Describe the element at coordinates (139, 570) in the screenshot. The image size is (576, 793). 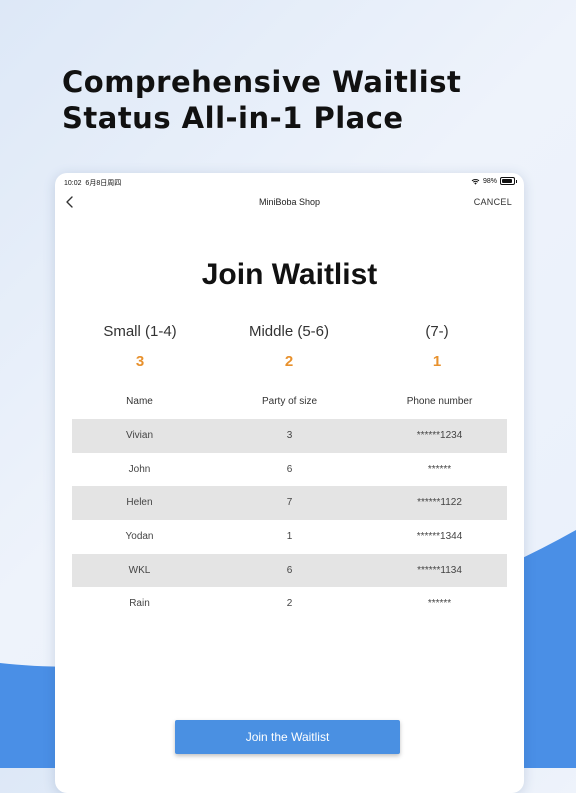
I see `row-name: WKL` at that location.